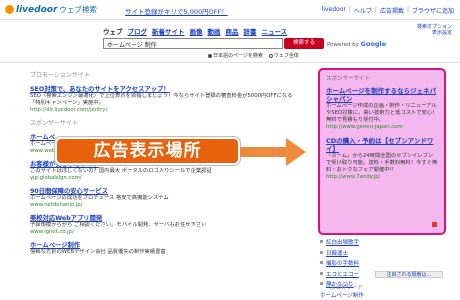 The image size is (460, 300). Describe the element at coordinates (232, 31) in the screenshot. I see `tab-products: 商品` at that location.